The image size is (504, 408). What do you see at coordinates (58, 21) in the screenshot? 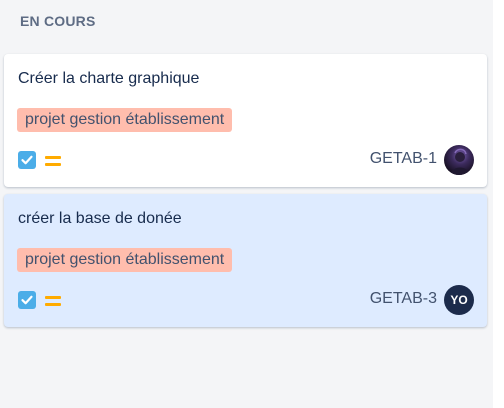
I see `column-title: EN COURS` at bounding box center [58, 21].